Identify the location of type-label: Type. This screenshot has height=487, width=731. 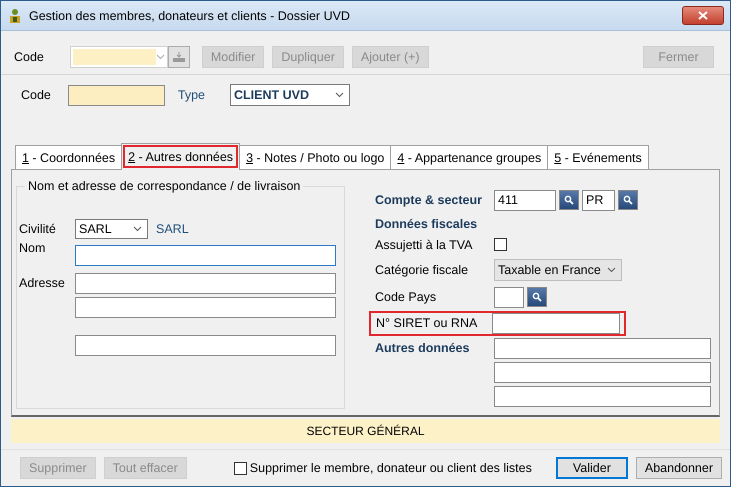
(191, 95).